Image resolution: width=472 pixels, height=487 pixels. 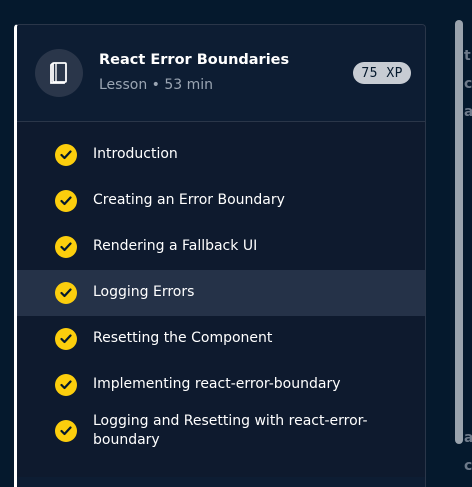 What do you see at coordinates (156, 85) in the screenshot?
I see `lesson-meta: Lesson • 53 min` at bounding box center [156, 85].